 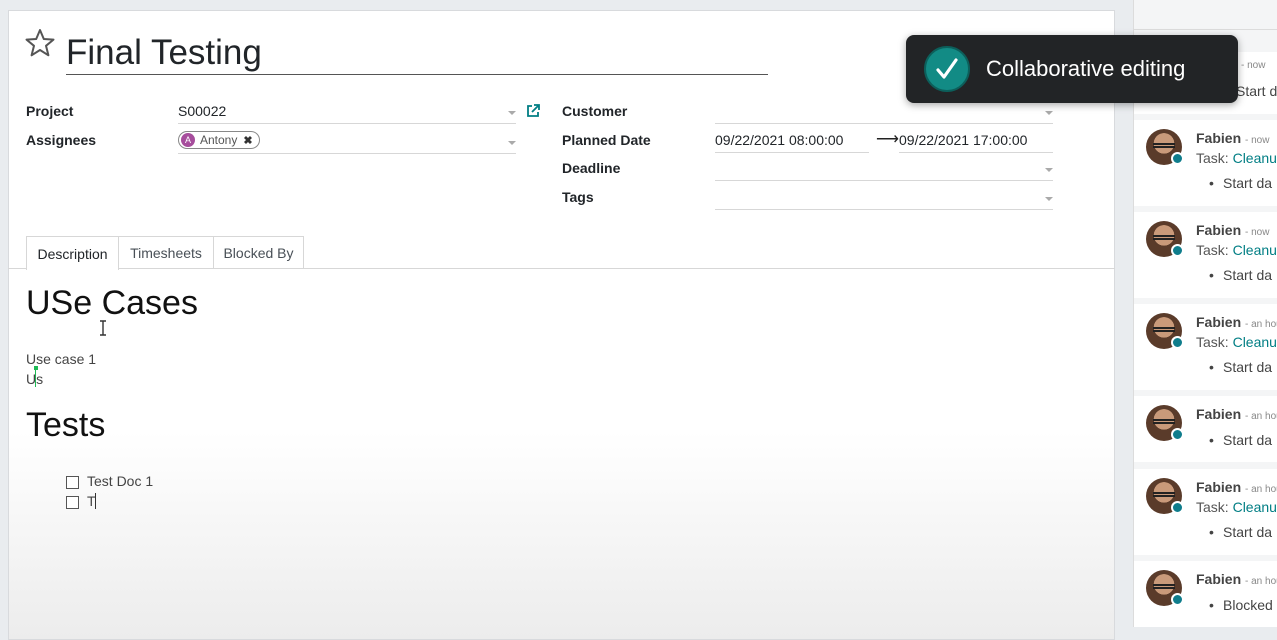 I want to click on collaborative-editing-toast: Collaborative editing, so click(x=1072, y=69).